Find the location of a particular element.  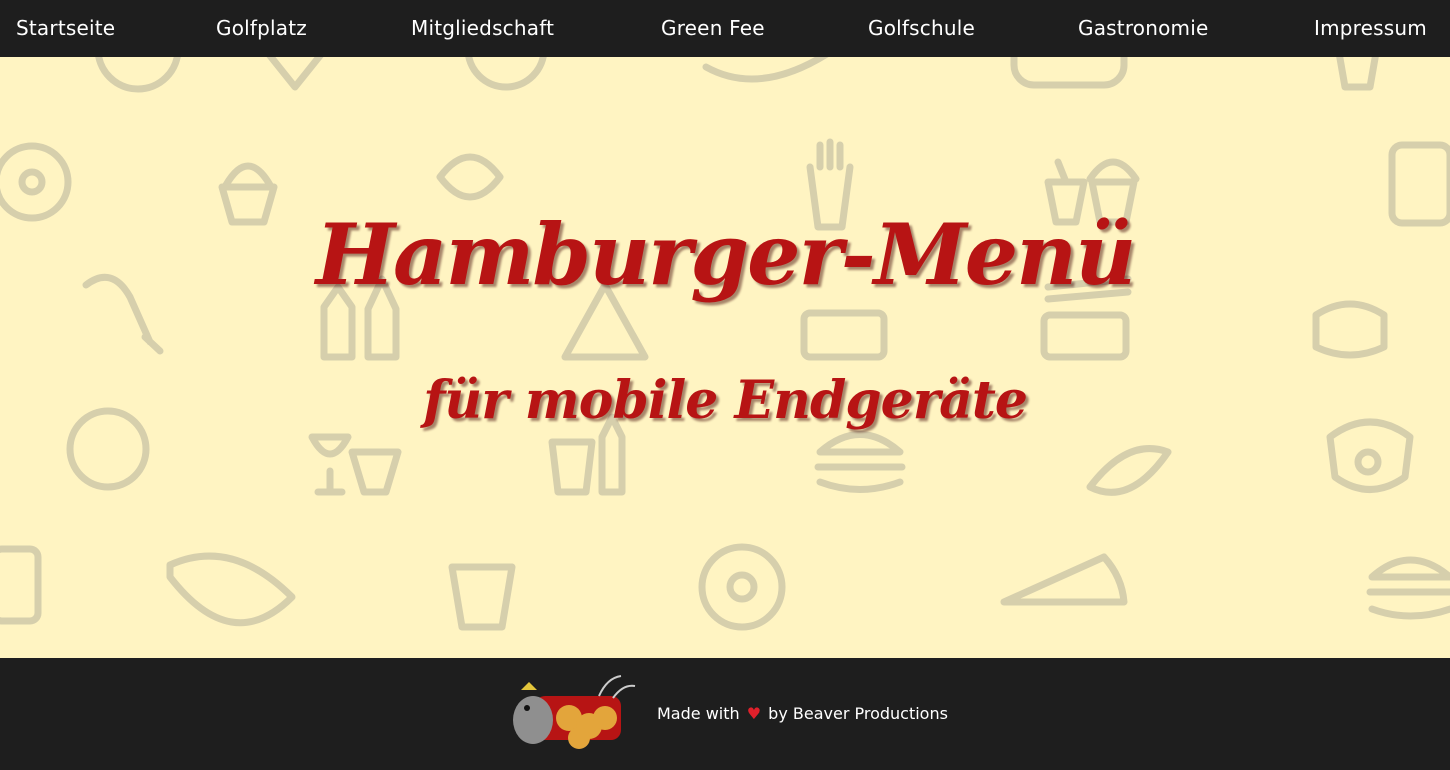

nav-gastronomie: Gastronomie is located at coordinates (1143, 28).